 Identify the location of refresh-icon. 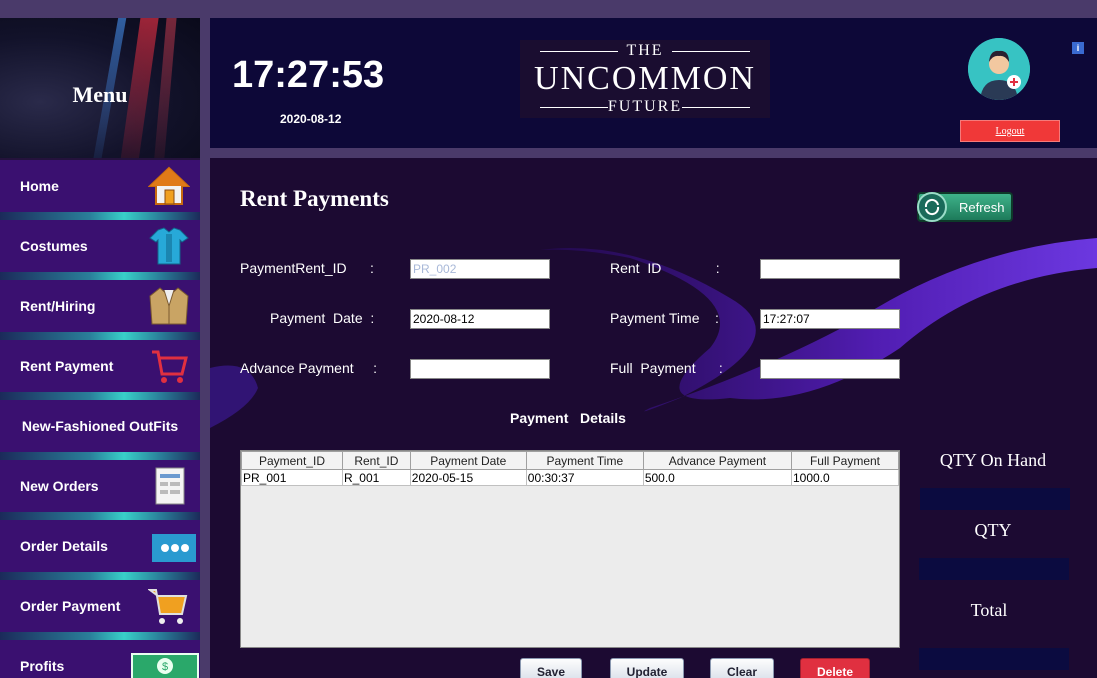
(932, 207).